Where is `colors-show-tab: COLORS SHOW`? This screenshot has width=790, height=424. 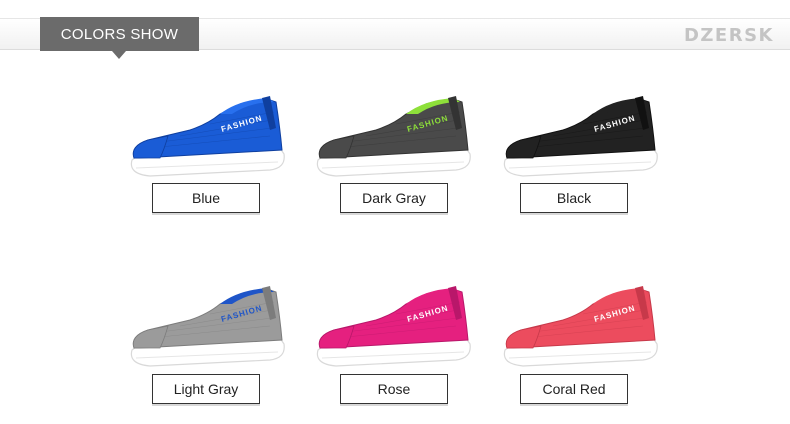 colors-show-tab: COLORS SHOW is located at coordinates (119, 34).